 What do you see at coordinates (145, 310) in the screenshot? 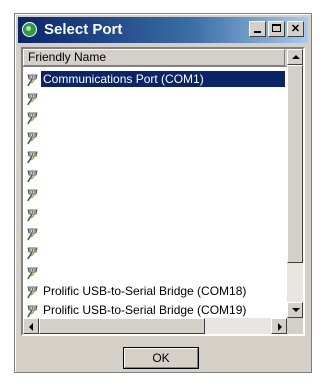
I see `list-item-label: Prolific USB-to-Serial Bridge (COM19)` at bounding box center [145, 310].